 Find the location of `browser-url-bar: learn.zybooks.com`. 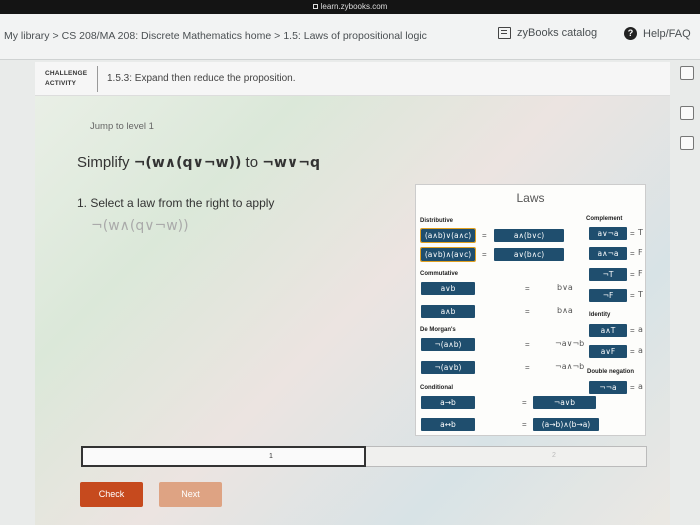

browser-url-bar: learn.zybooks.com is located at coordinates (350, 7).